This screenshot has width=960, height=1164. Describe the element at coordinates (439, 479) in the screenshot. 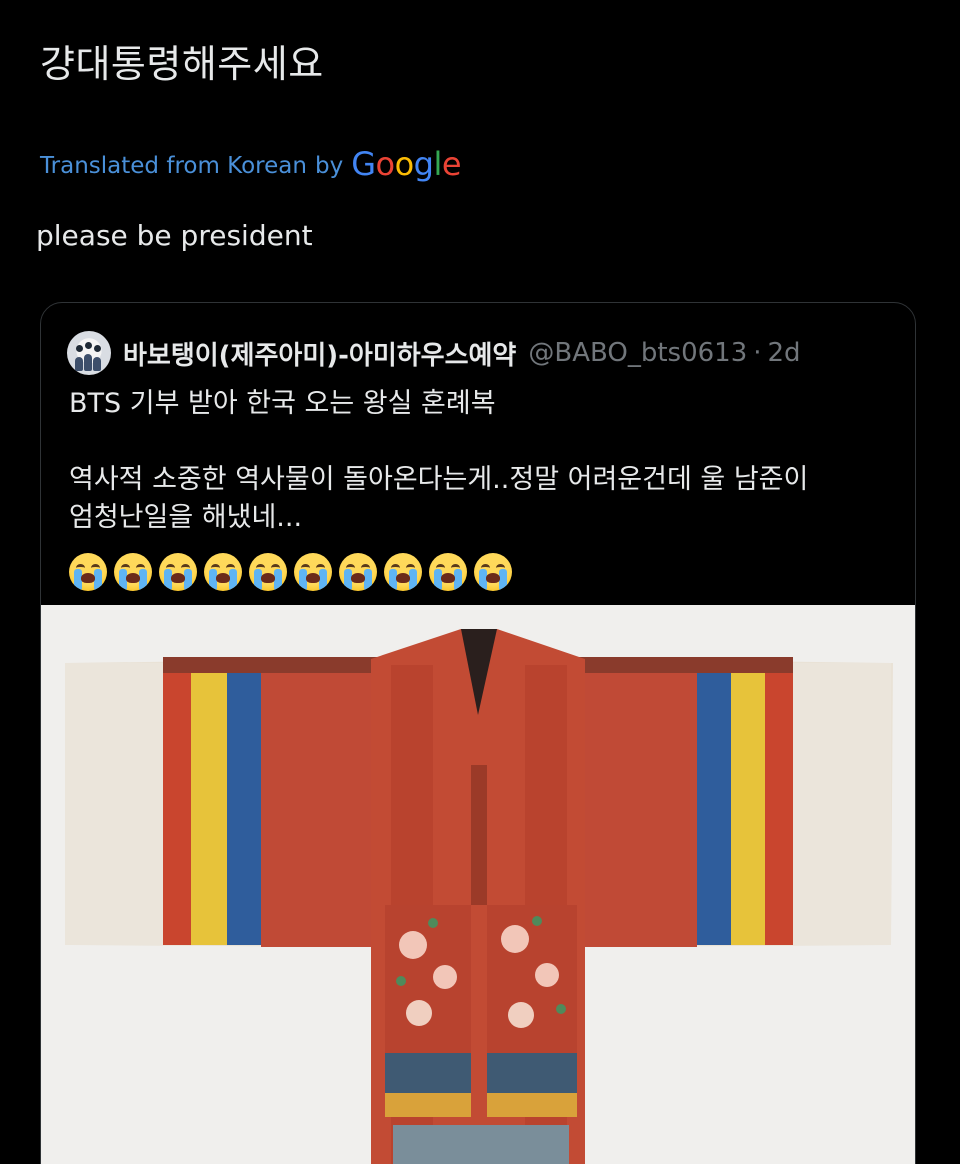

I see `quoted-tweet-line: 역사적 소중한 역사물이 돌아온다는게..정말 어려운건데 울 남준이` at that location.